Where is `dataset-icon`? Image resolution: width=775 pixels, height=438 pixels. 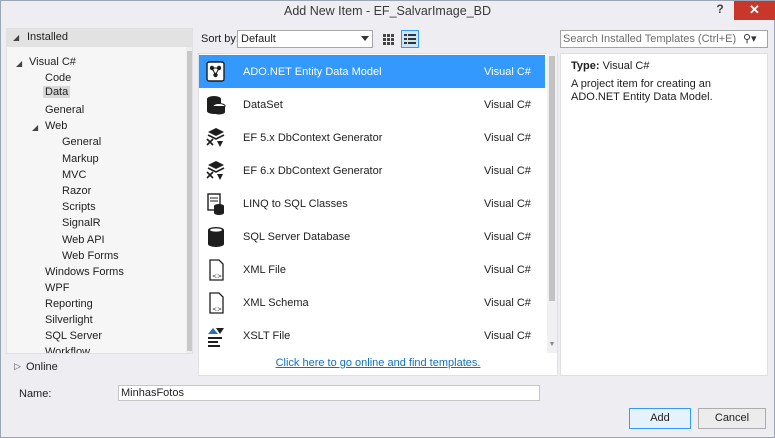
dataset-icon is located at coordinates (216, 105).